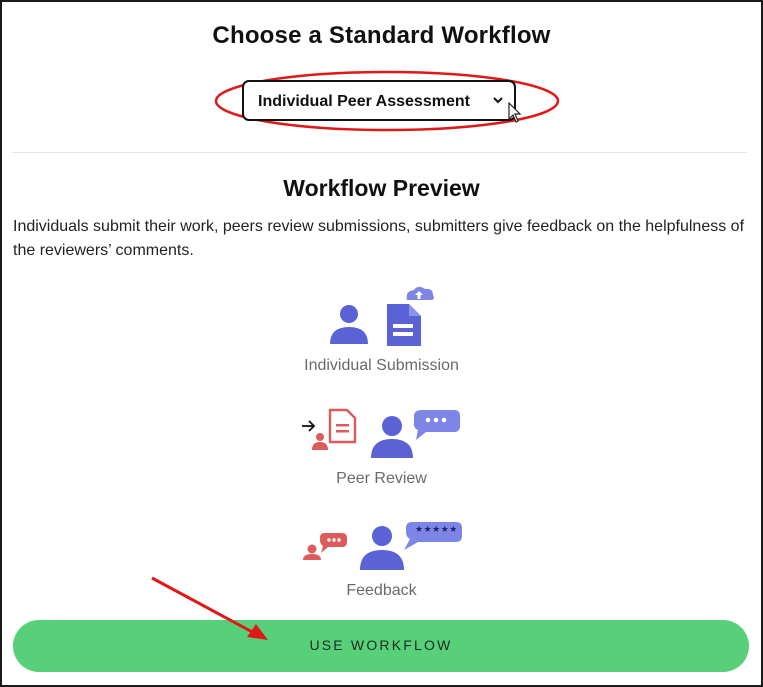 The height and width of the screenshot is (687, 763). What do you see at coordinates (382, 316) in the screenshot?
I see `individual-submission-icon` at bounding box center [382, 316].